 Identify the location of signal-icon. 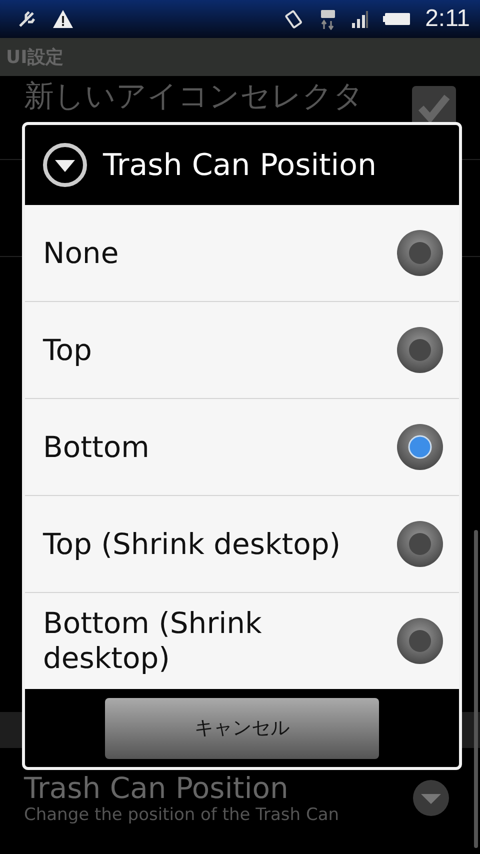
(360, 19).